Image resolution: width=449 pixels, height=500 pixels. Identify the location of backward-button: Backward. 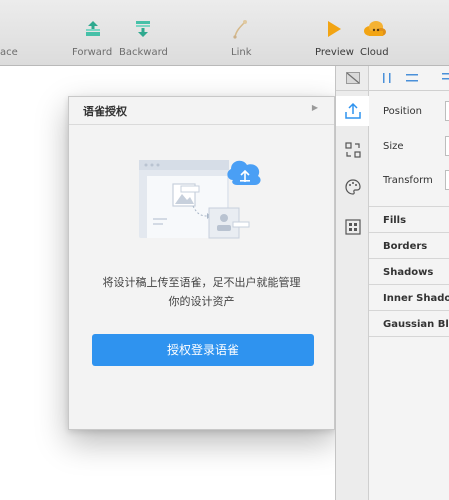
(143, 33).